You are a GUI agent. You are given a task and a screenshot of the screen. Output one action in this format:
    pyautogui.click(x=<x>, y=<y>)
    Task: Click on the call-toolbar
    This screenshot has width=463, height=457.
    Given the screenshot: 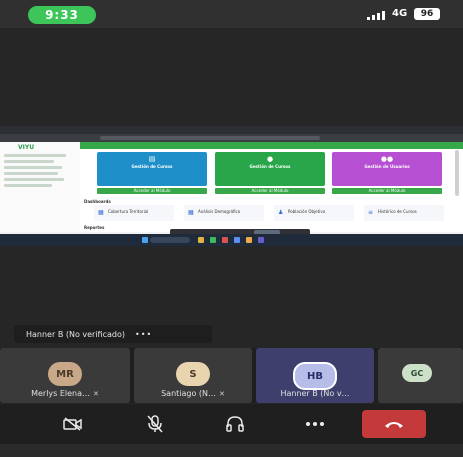 What is the action you would take?
    pyautogui.click(x=231, y=424)
    